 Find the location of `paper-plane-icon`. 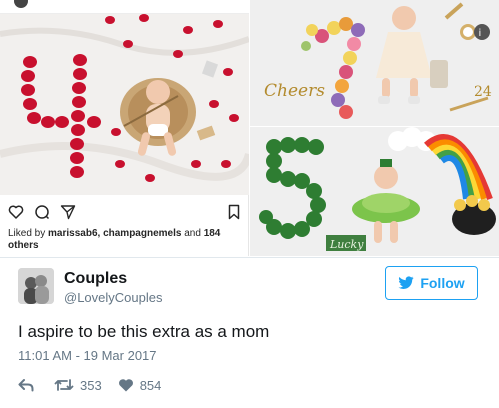

paper-plane-icon is located at coordinates (68, 212).